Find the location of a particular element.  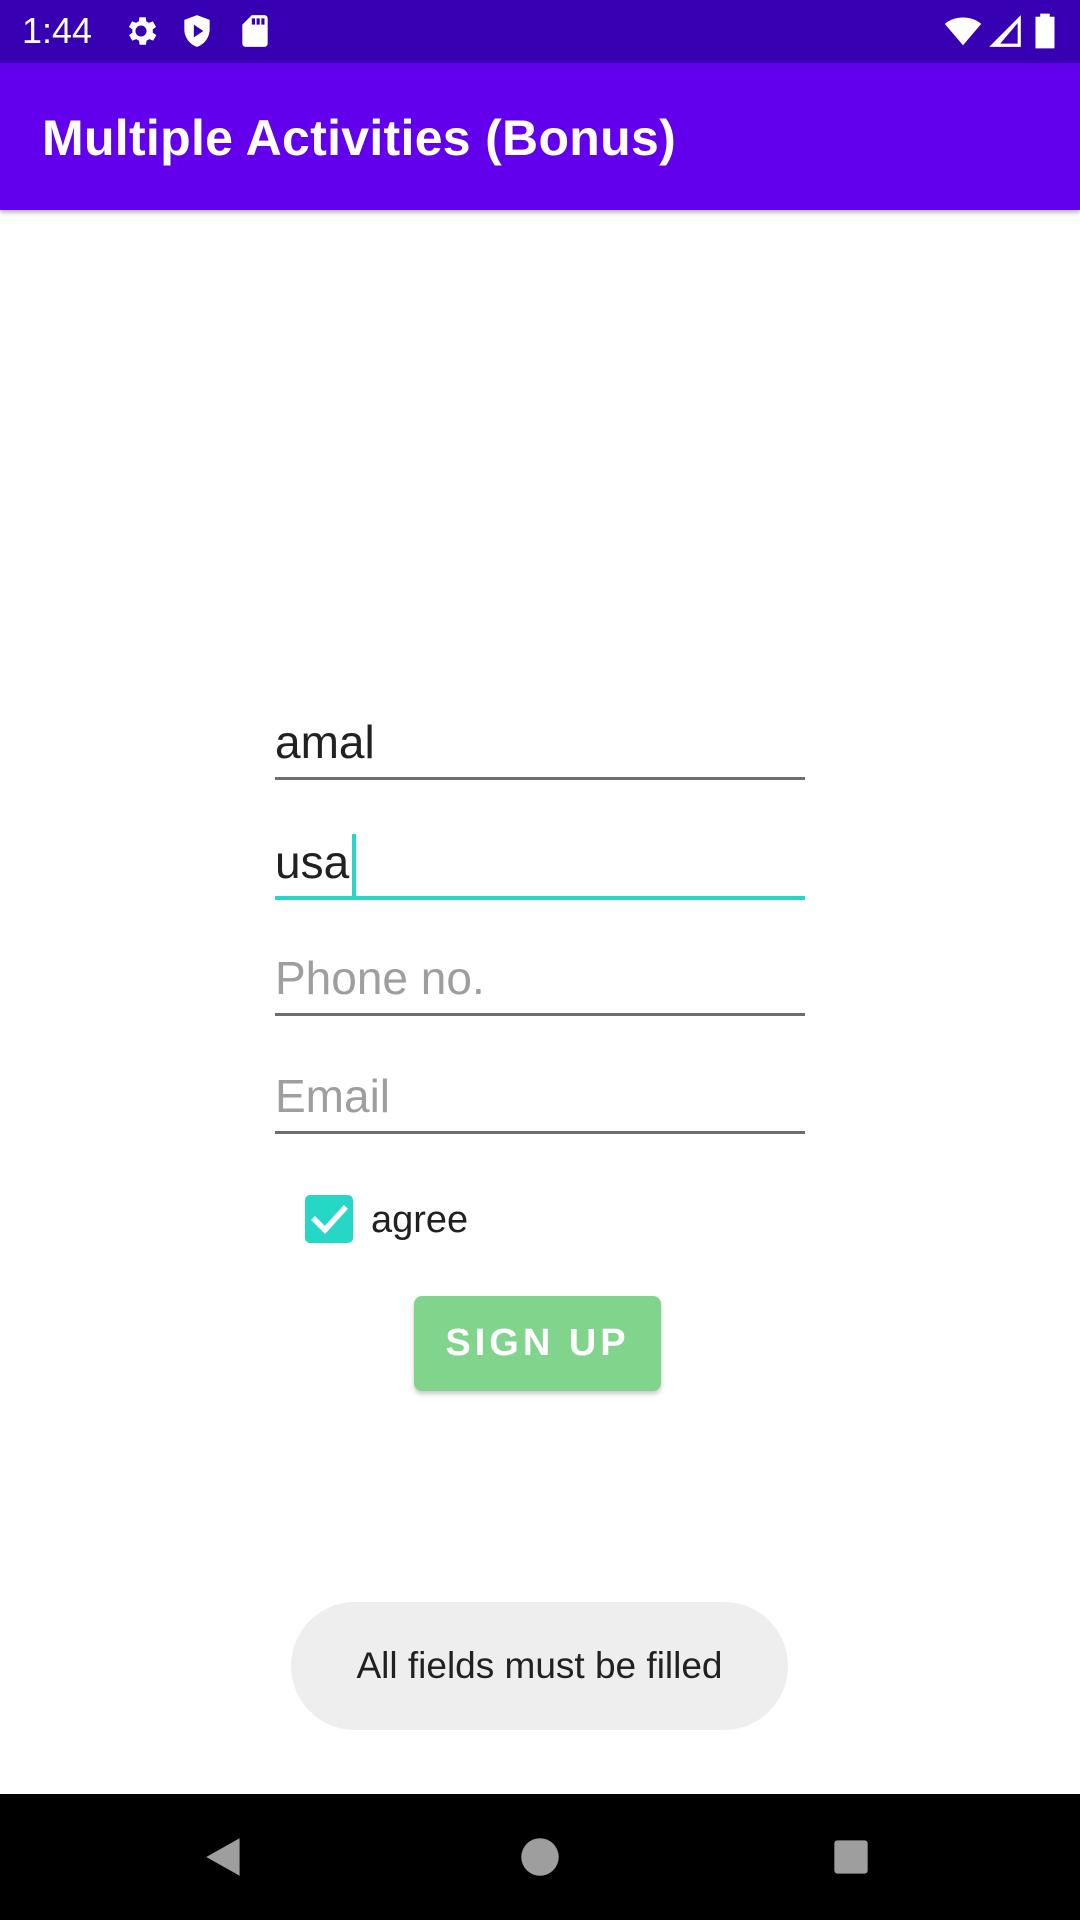

check-icon is located at coordinates (329, 1220).